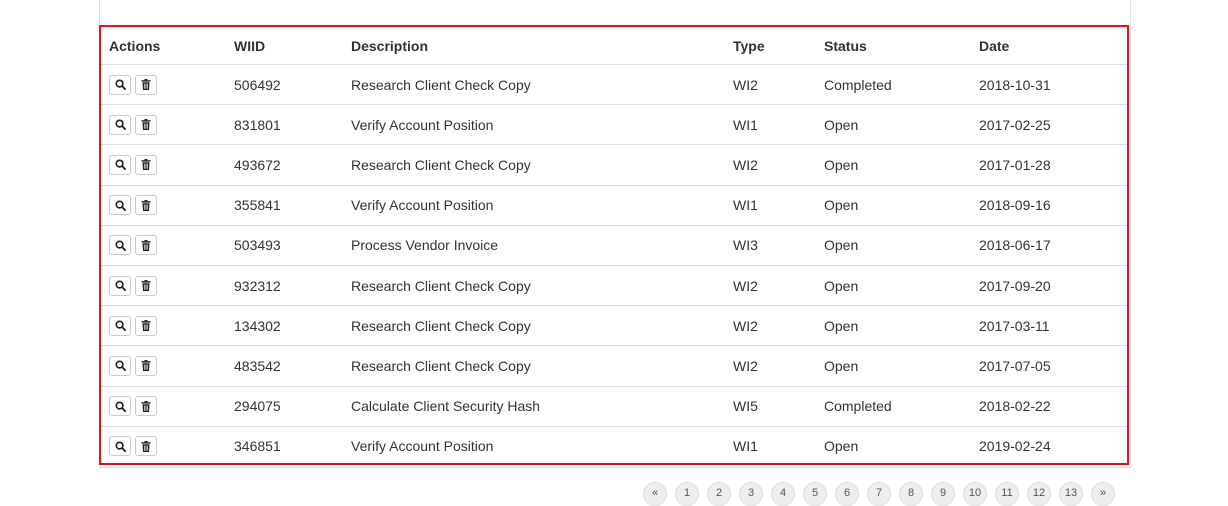  What do you see at coordinates (847, 494) in the screenshot?
I see `page-number-button: 6` at bounding box center [847, 494].